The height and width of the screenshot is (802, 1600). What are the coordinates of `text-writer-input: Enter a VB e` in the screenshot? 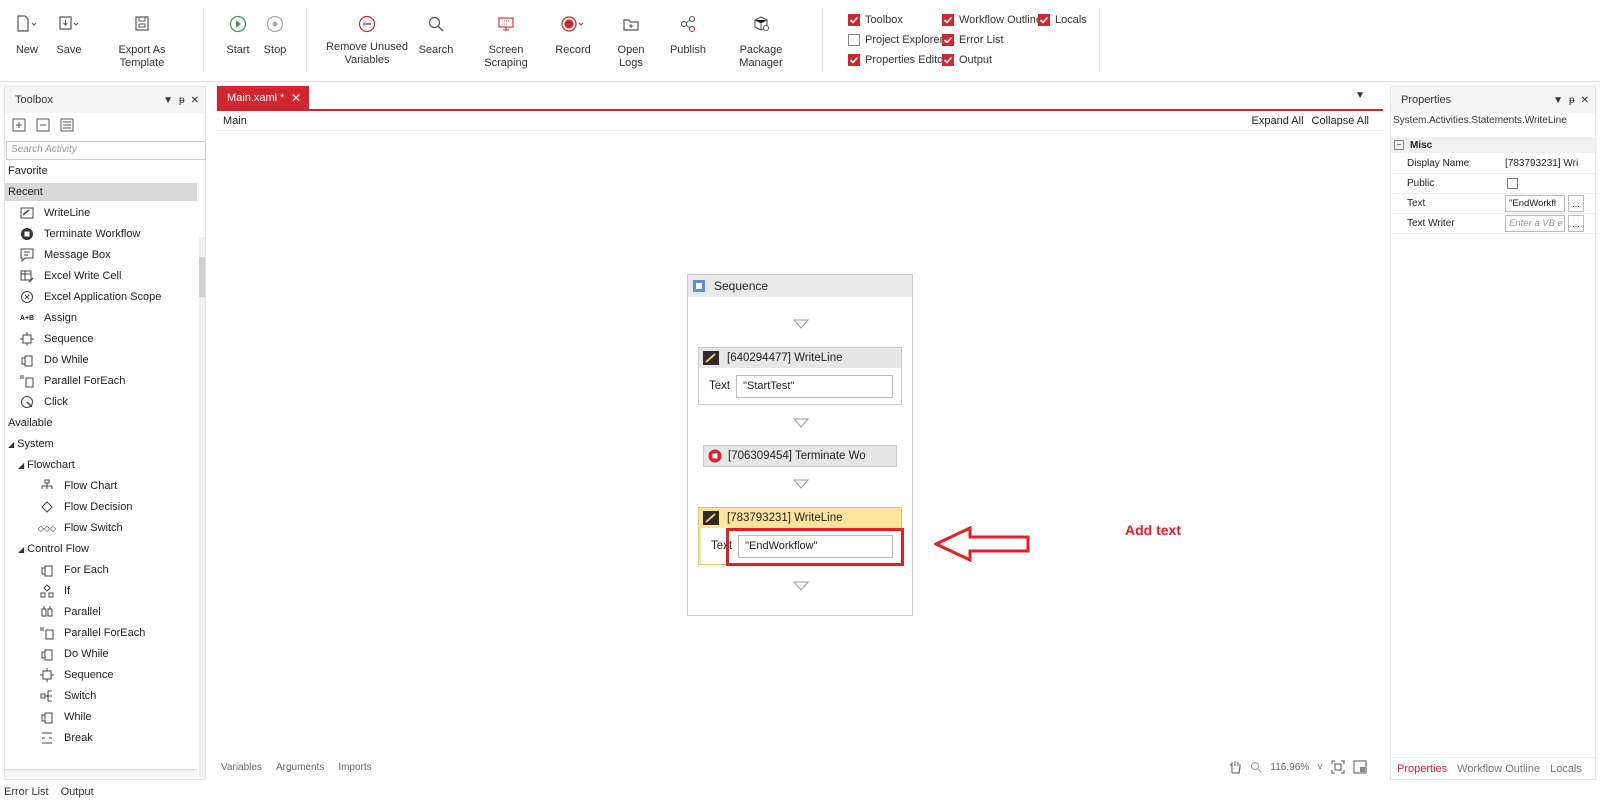 It's located at (1535, 223).